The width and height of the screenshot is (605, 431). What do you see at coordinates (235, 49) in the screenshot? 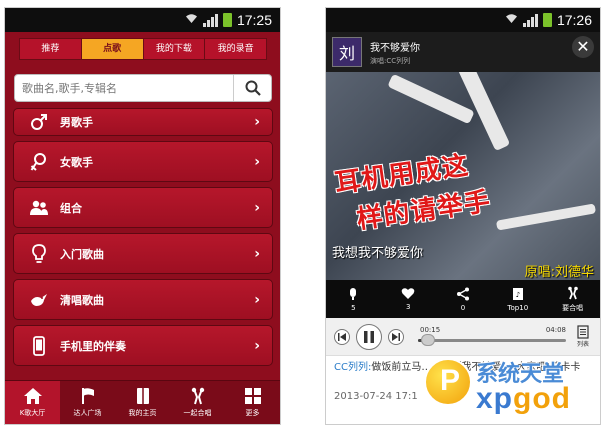
I see `tab-my-recordings: 我的录音` at bounding box center [235, 49].